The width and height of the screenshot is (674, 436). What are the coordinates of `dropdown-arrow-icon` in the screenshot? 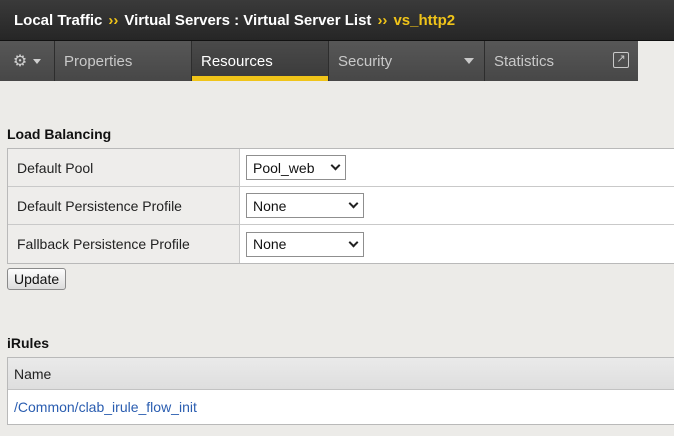 It's located at (469, 61).